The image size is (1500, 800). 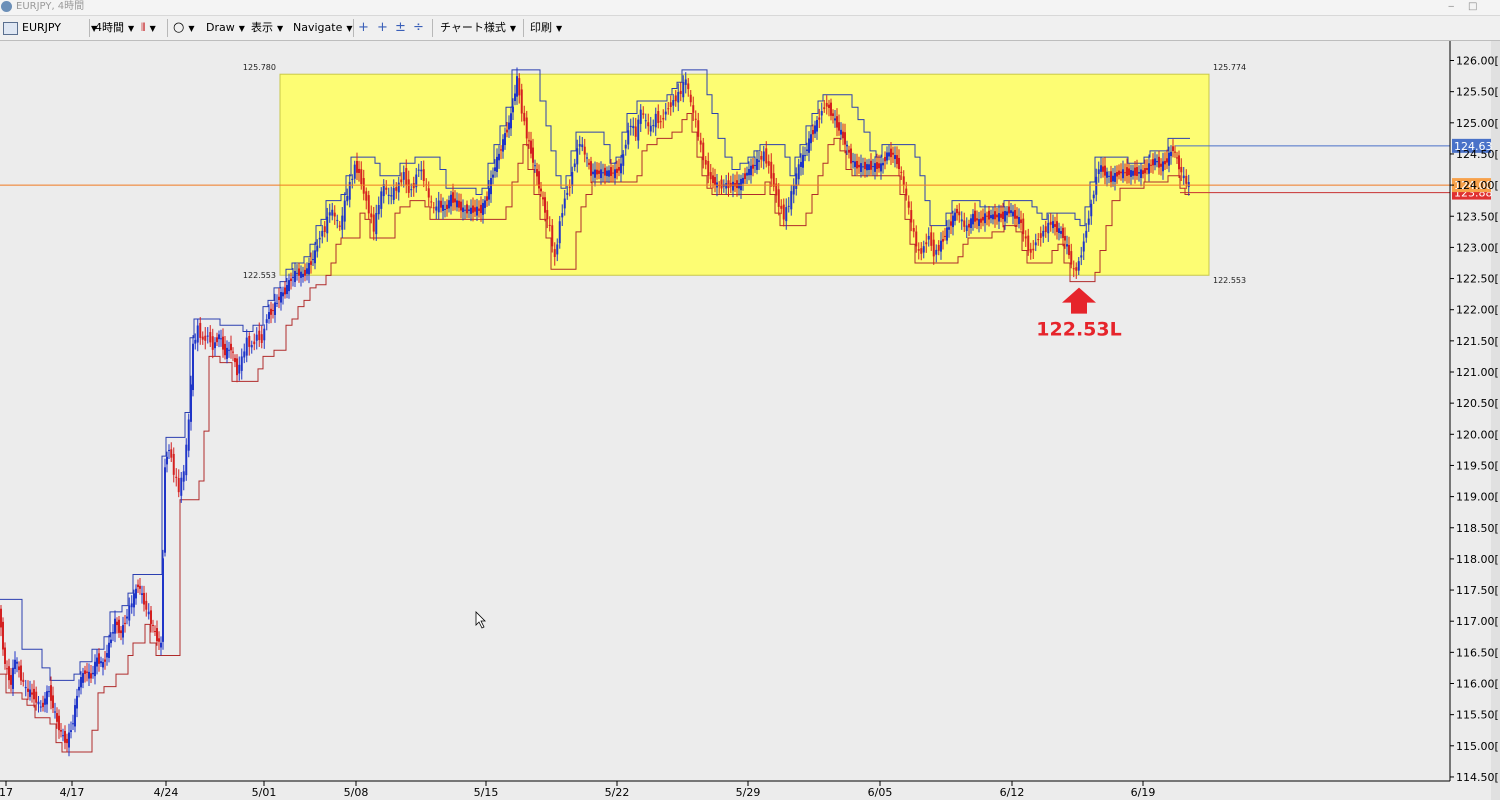 I want to click on x-tick-label: 4/24, so click(x=166, y=792).